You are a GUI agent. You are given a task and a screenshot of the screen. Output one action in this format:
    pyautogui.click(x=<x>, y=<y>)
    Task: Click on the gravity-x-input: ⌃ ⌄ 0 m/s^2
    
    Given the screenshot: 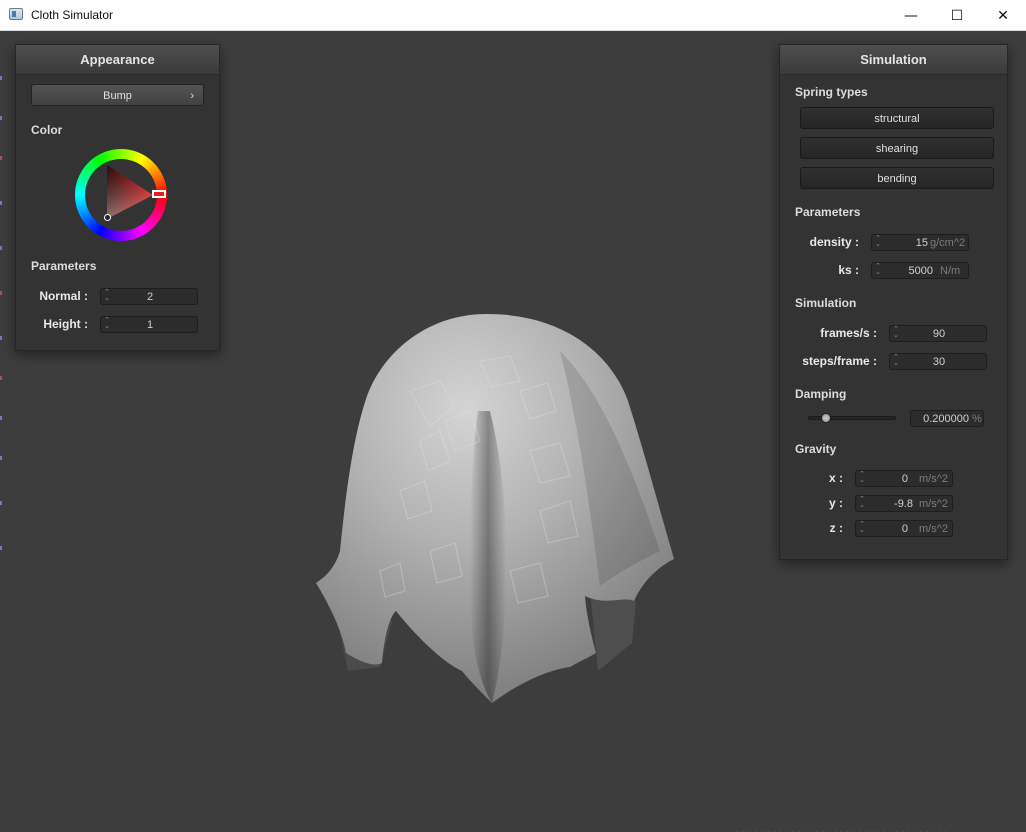 What is the action you would take?
    pyautogui.click(x=904, y=478)
    